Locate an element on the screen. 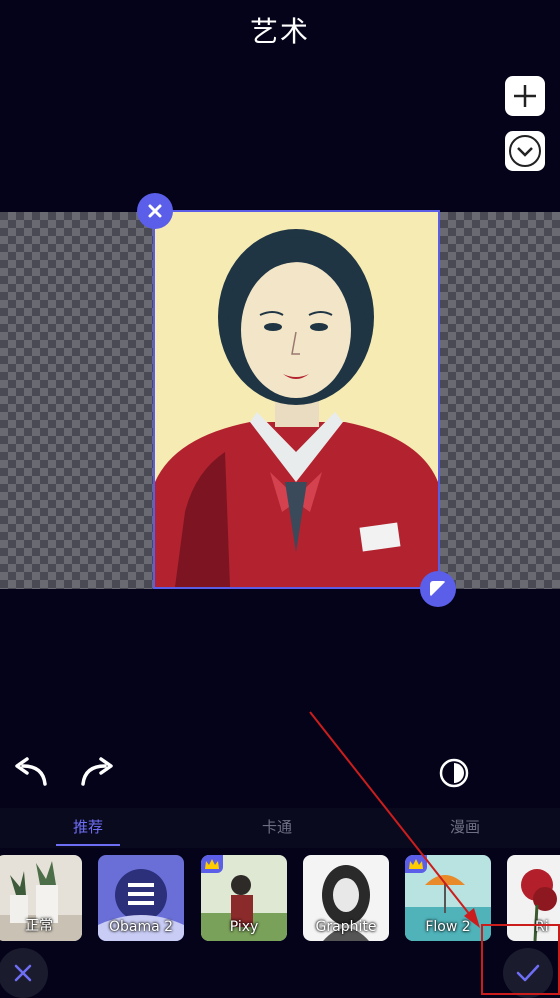 The width and height of the screenshot is (560, 998). chevron-down-icon is located at coordinates (525, 151).